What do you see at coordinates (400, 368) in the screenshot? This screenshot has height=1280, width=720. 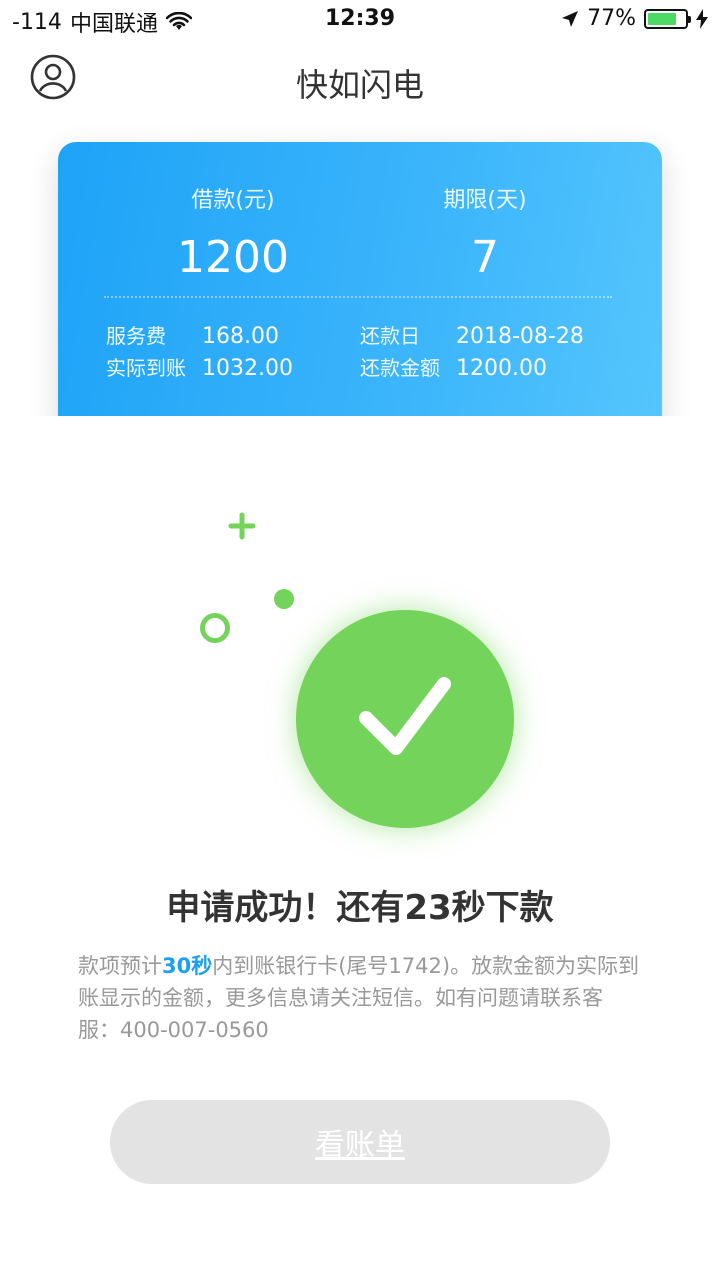 I see `repay-amount-label: 还款金额` at bounding box center [400, 368].